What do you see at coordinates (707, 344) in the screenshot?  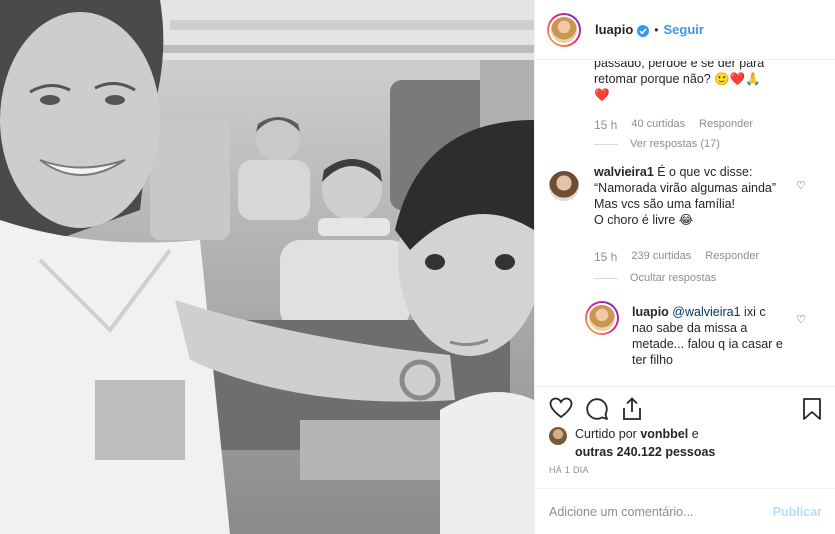 I see `comment-line: metade... falou q ia casar e` at bounding box center [707, 344].